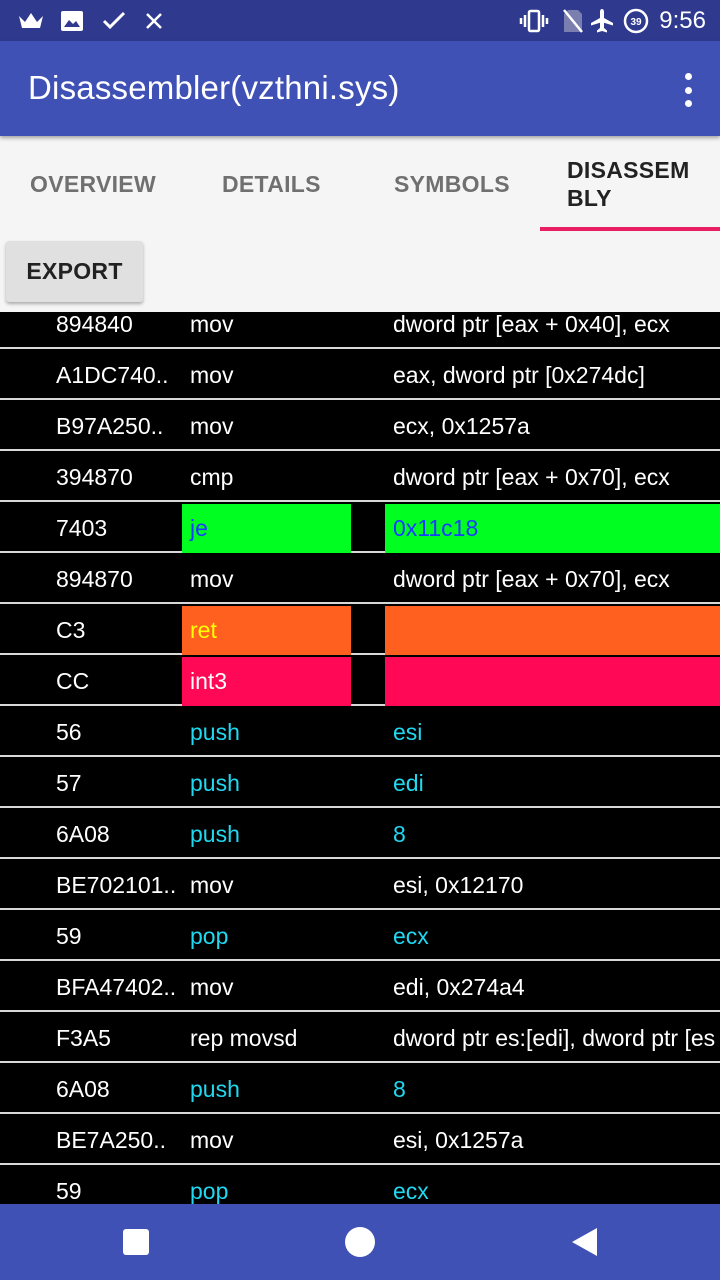 The height and width of the screenshot is (1280, 720). What do you see at coordinates (82, 528) in the screenshot?
I see `instruction-bytes: 7403` at bounding box center [82, 528].